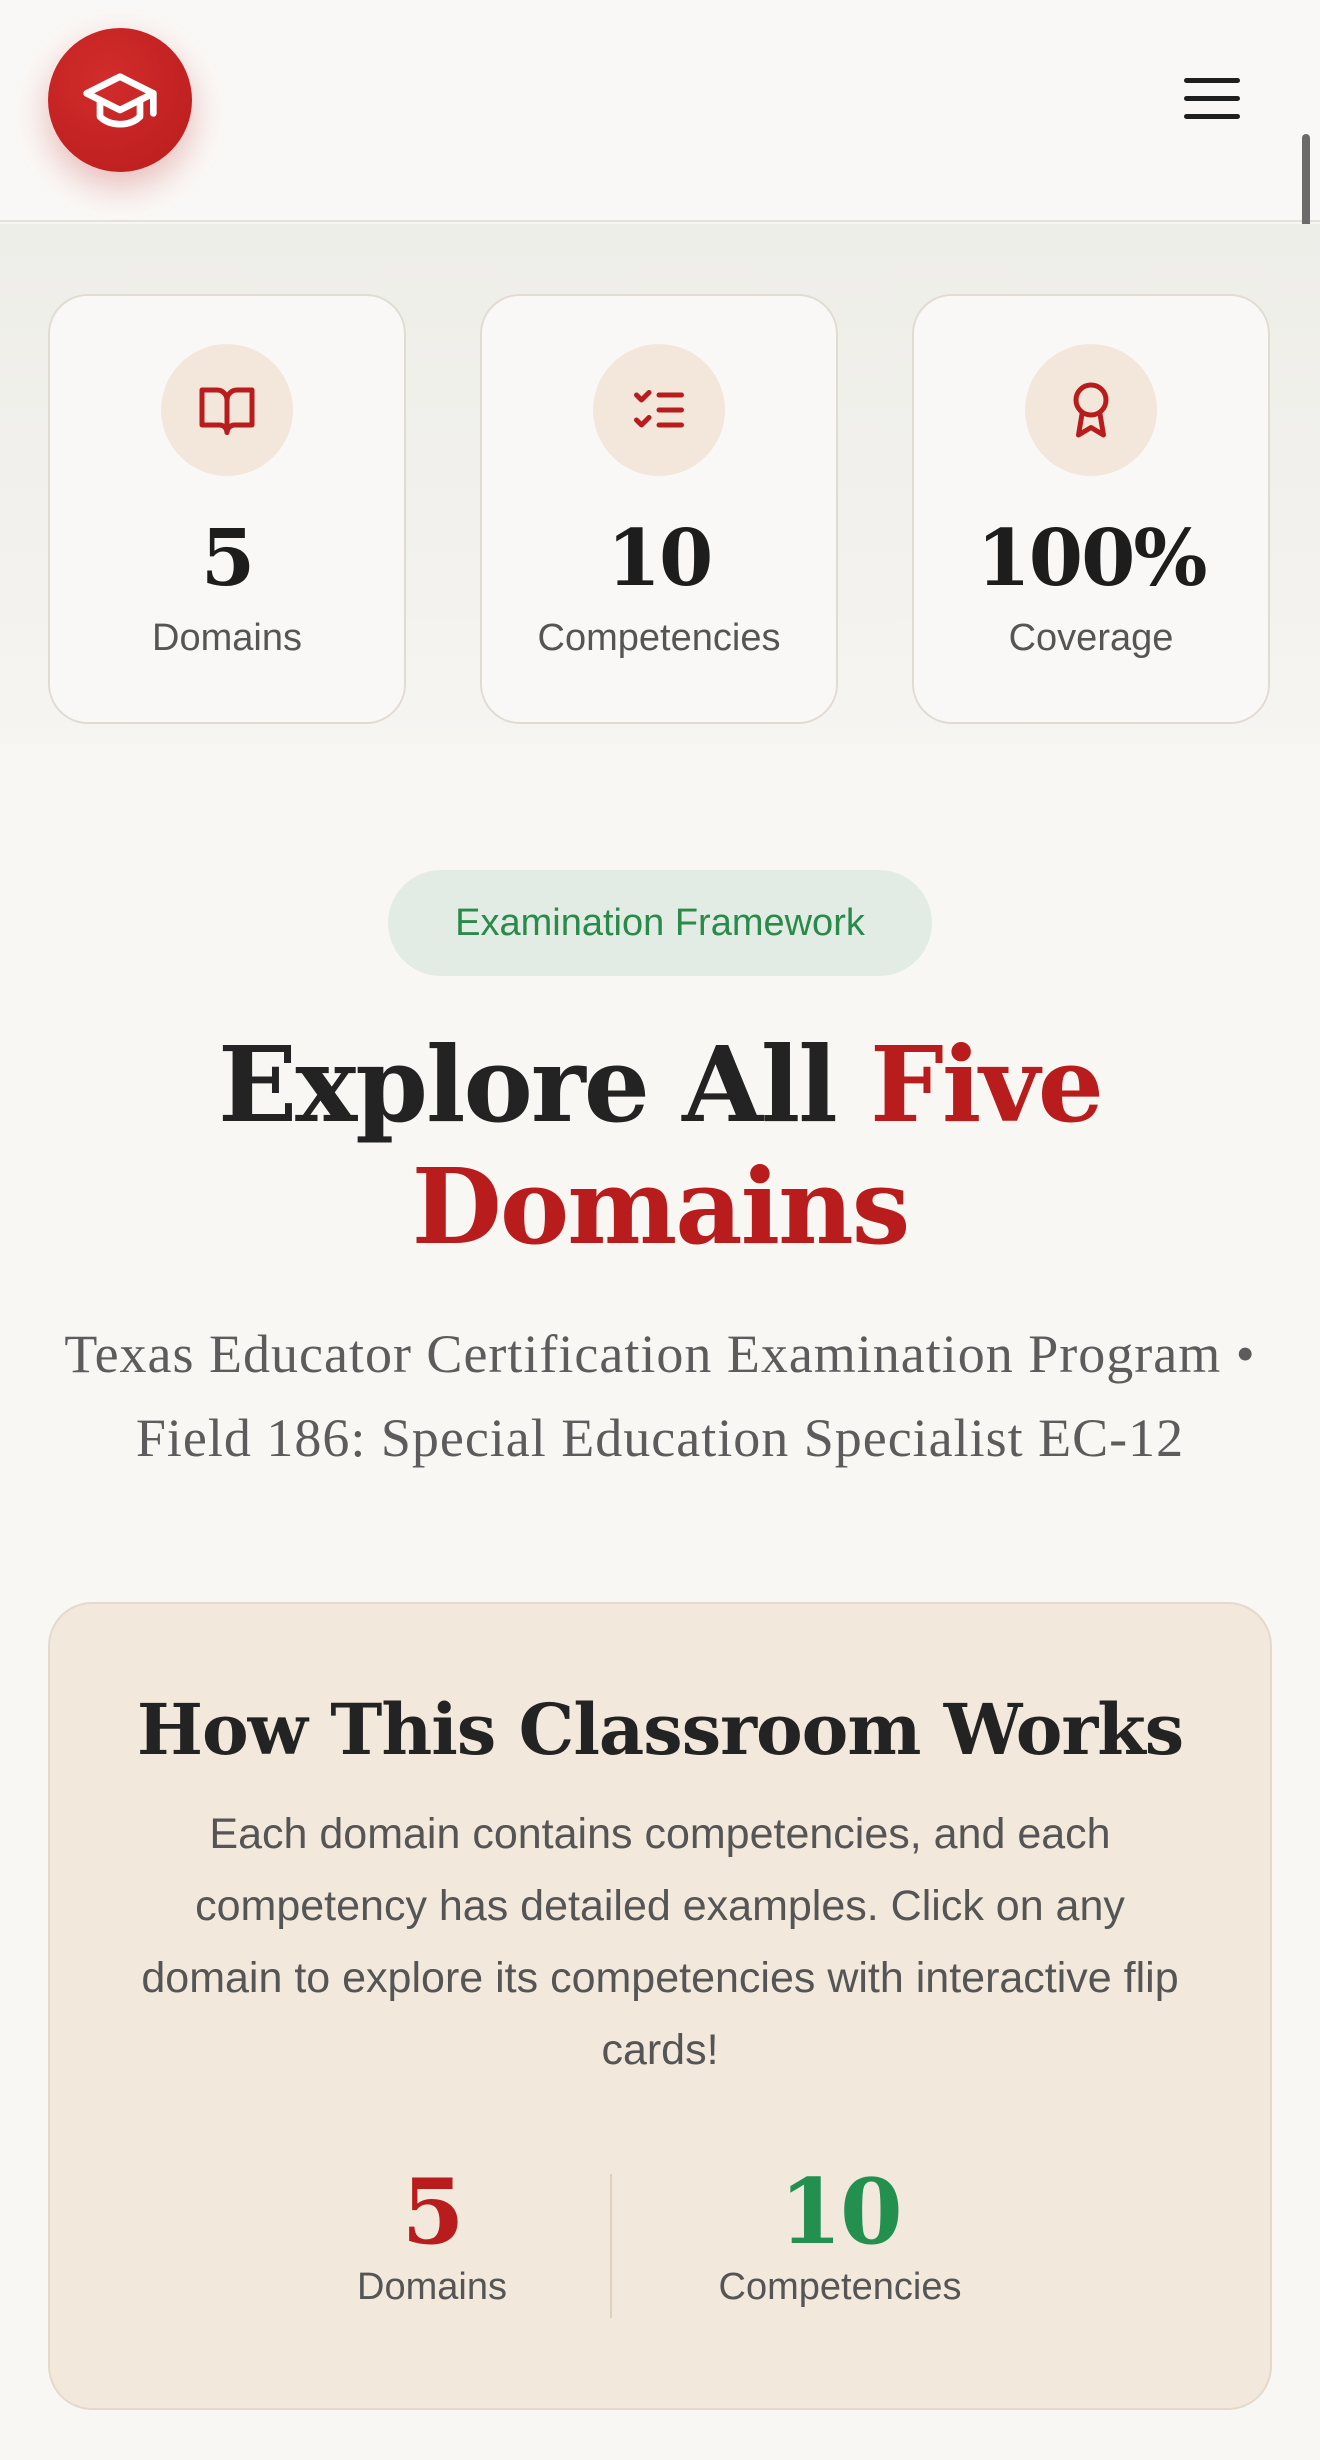  What do you see at coordinates (1091, 638) in the screenshot?
I see `stat-label: Coverage` at bounding box center [1091, 638].